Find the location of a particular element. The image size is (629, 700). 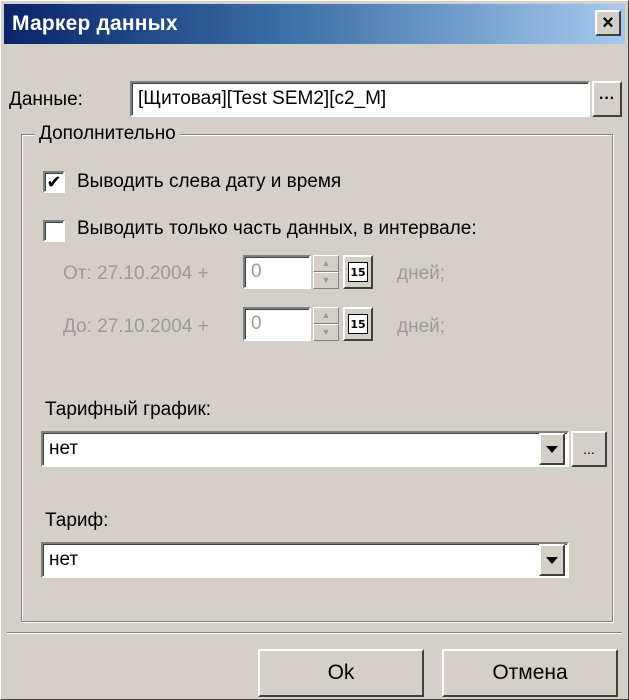

to-date-label: До: 27.10.2004 + is located at coordinates (136, 326).